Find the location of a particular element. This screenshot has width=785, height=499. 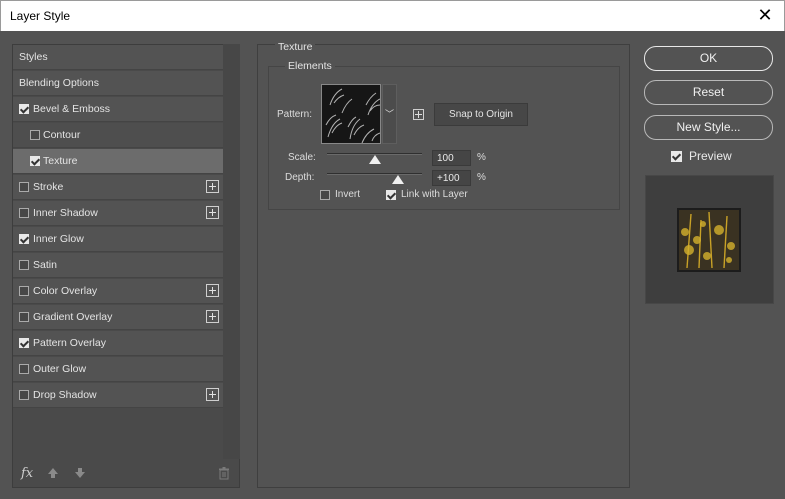

ok-button: OK is located at coordinates (708, 58).